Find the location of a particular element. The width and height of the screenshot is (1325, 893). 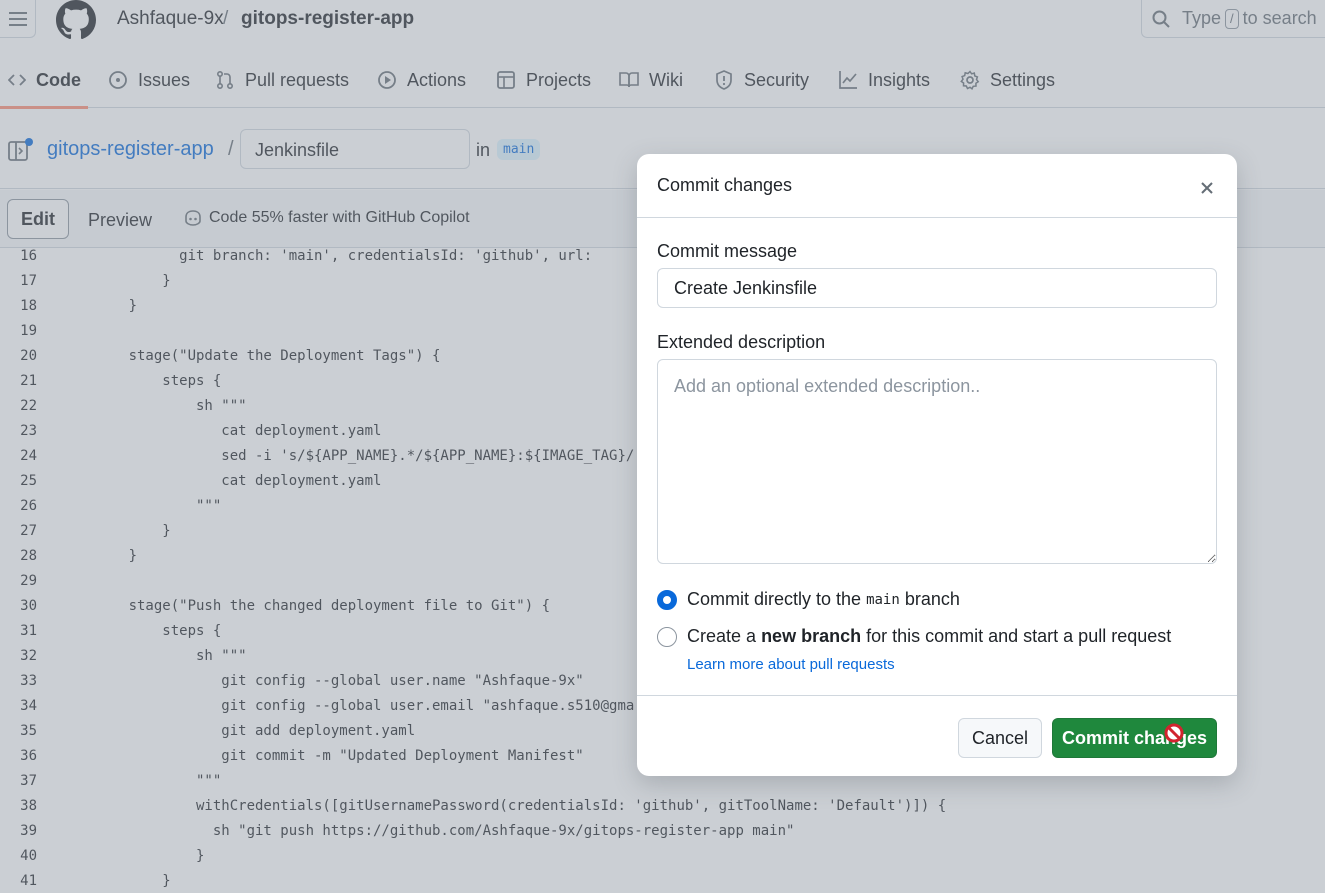

commit-direct-prefix: Commit directly to the is located at coordinates (774, 599).